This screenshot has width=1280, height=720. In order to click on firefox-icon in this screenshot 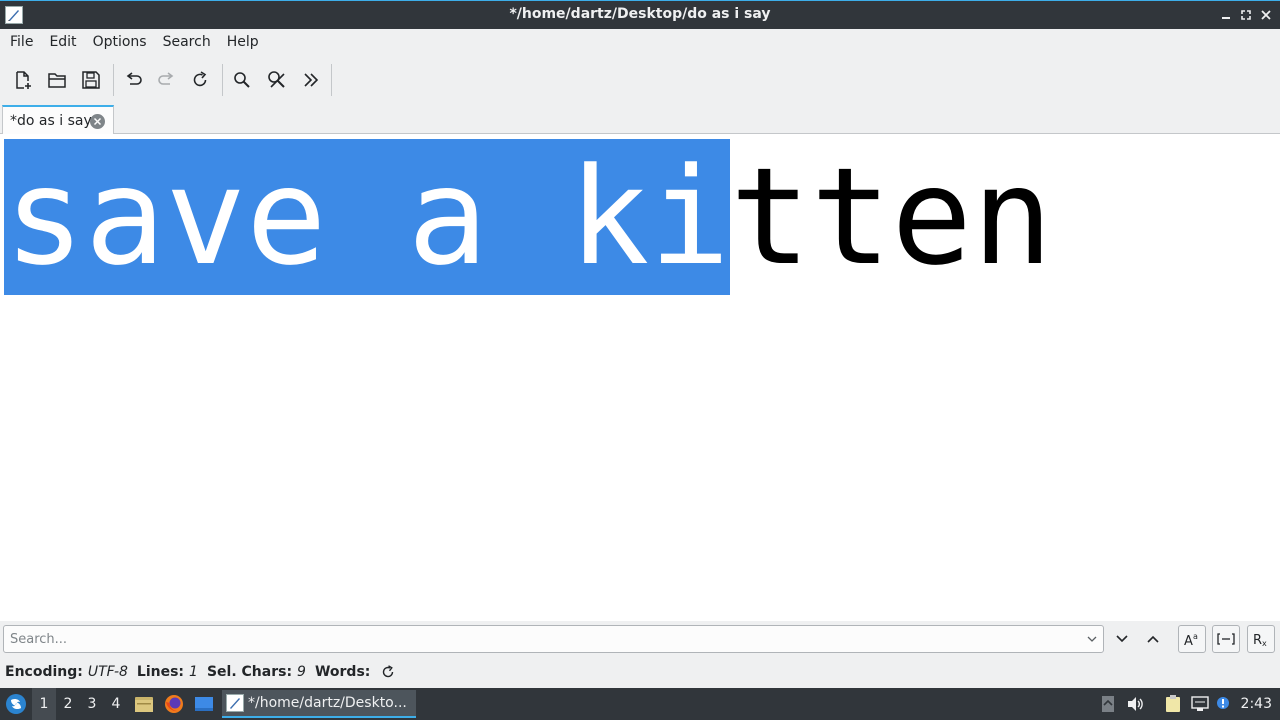, I will do `click(174, 704)`.